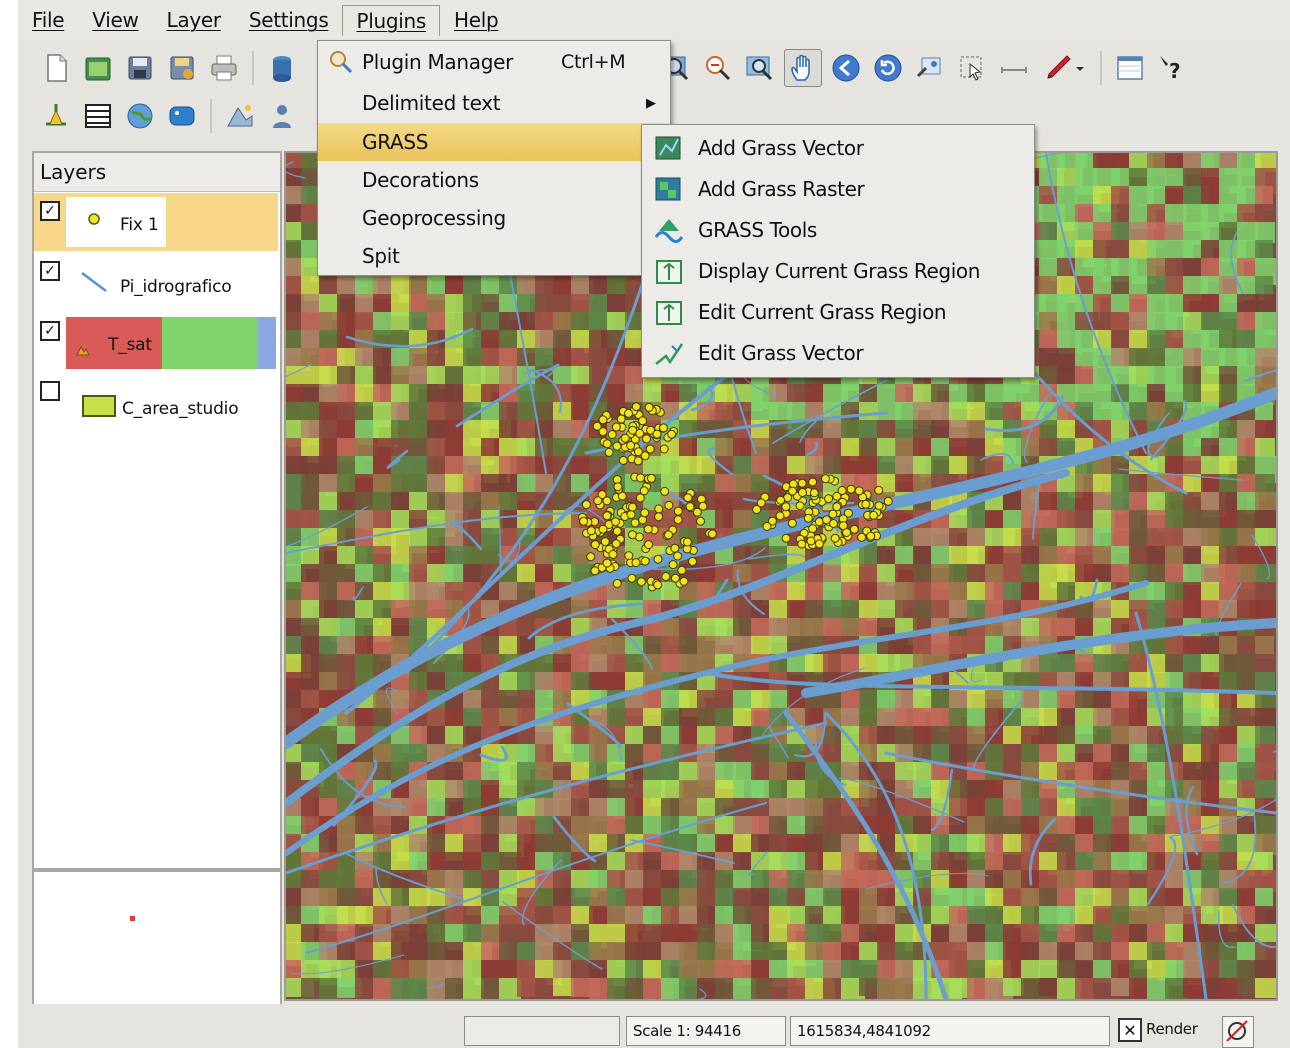 Image resolution: width=1290 pixels, height=1048 pixels. I want to click on menu-file: File, so click(48, 20).